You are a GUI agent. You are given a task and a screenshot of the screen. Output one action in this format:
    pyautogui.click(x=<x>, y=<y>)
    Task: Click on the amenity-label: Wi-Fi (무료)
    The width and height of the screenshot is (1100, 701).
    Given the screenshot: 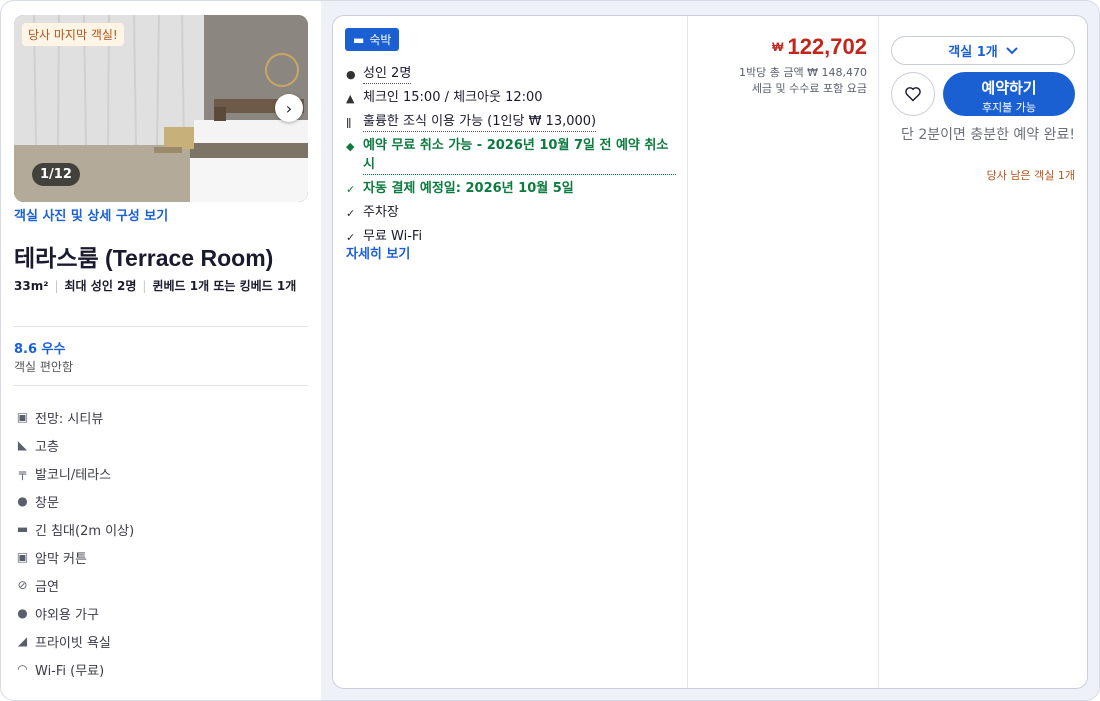 What is the action you would take?
    pyautogui.click(x=70, y=671)
    